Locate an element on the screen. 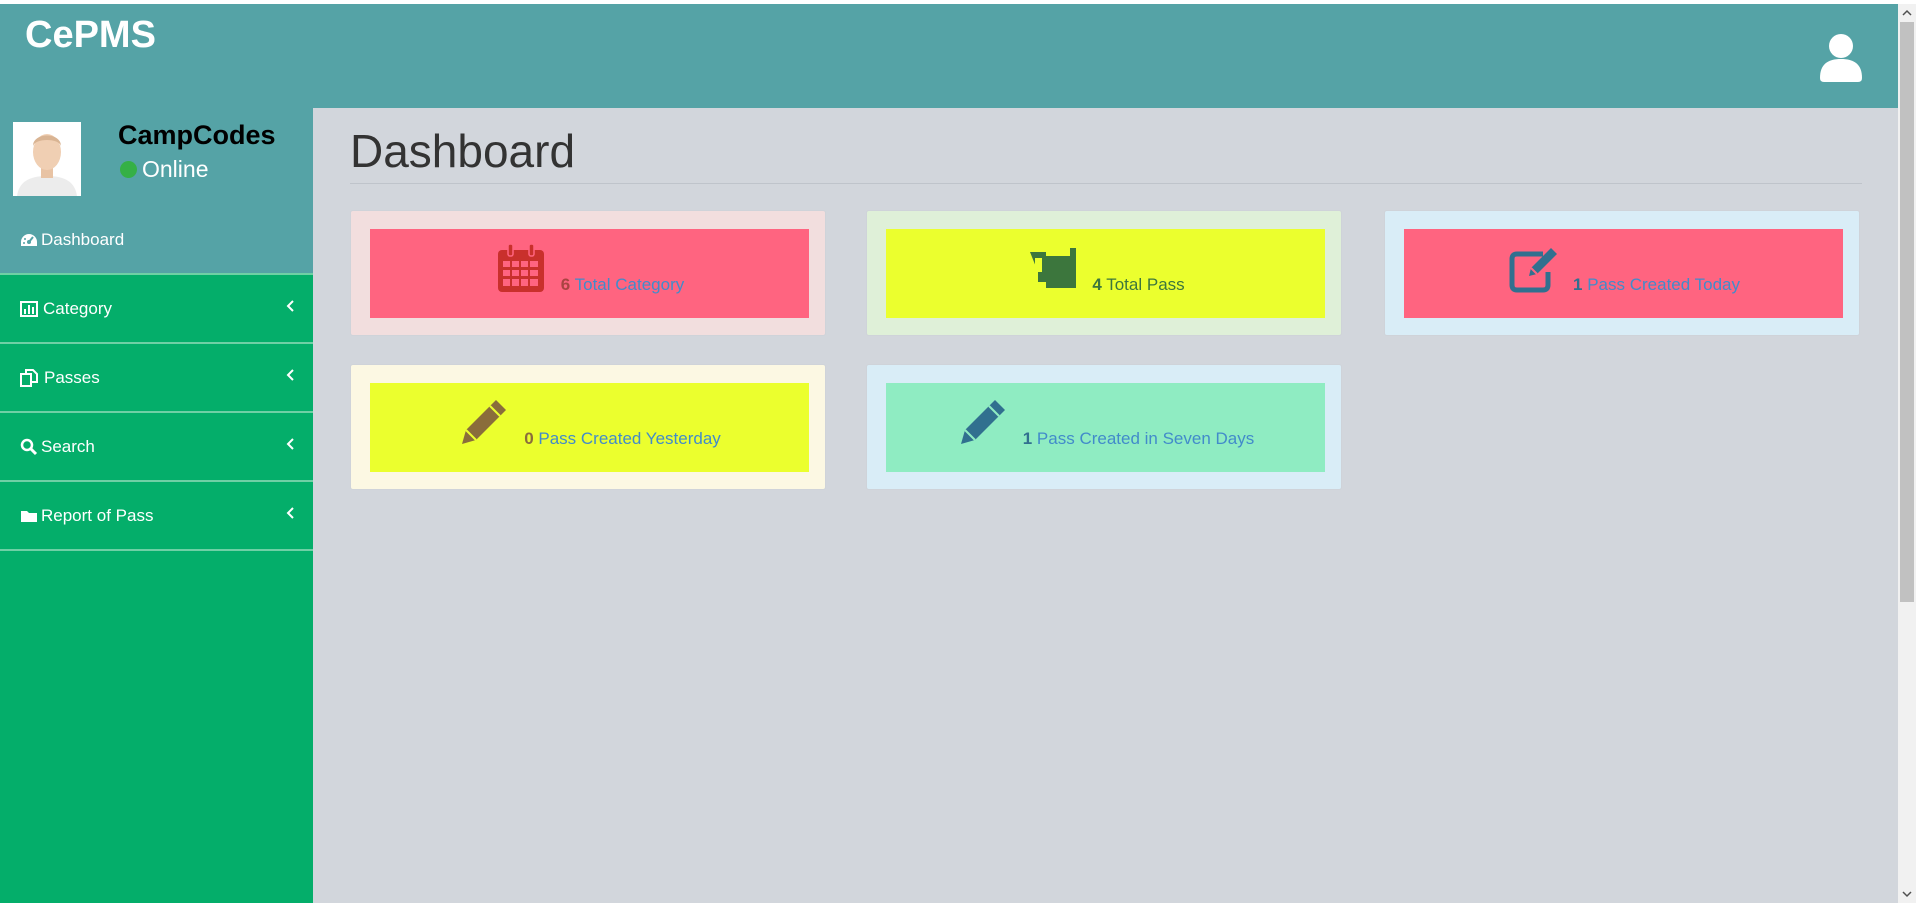 Image resolution: width=1916 pixels, height=903 pixels. calendar-icon is located at coordinates (520, 267).